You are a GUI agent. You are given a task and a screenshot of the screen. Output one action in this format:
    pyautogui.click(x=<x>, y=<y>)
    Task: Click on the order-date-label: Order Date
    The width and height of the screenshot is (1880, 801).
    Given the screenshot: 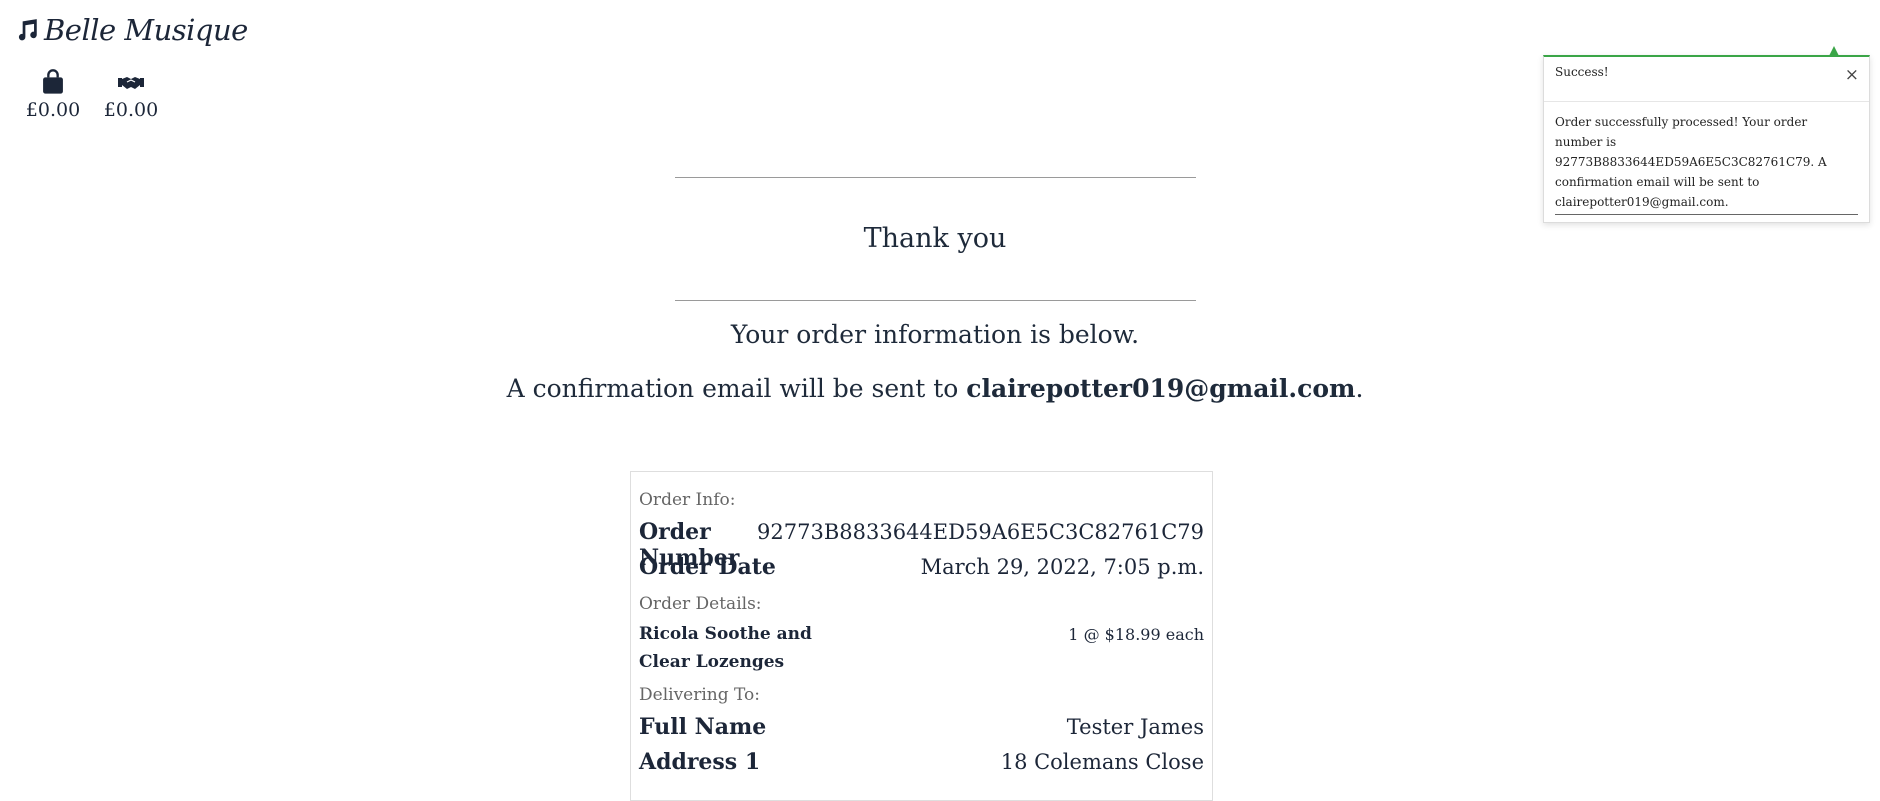 What is the action you would take?
    pyautogui.click(x=707, y=567)
    